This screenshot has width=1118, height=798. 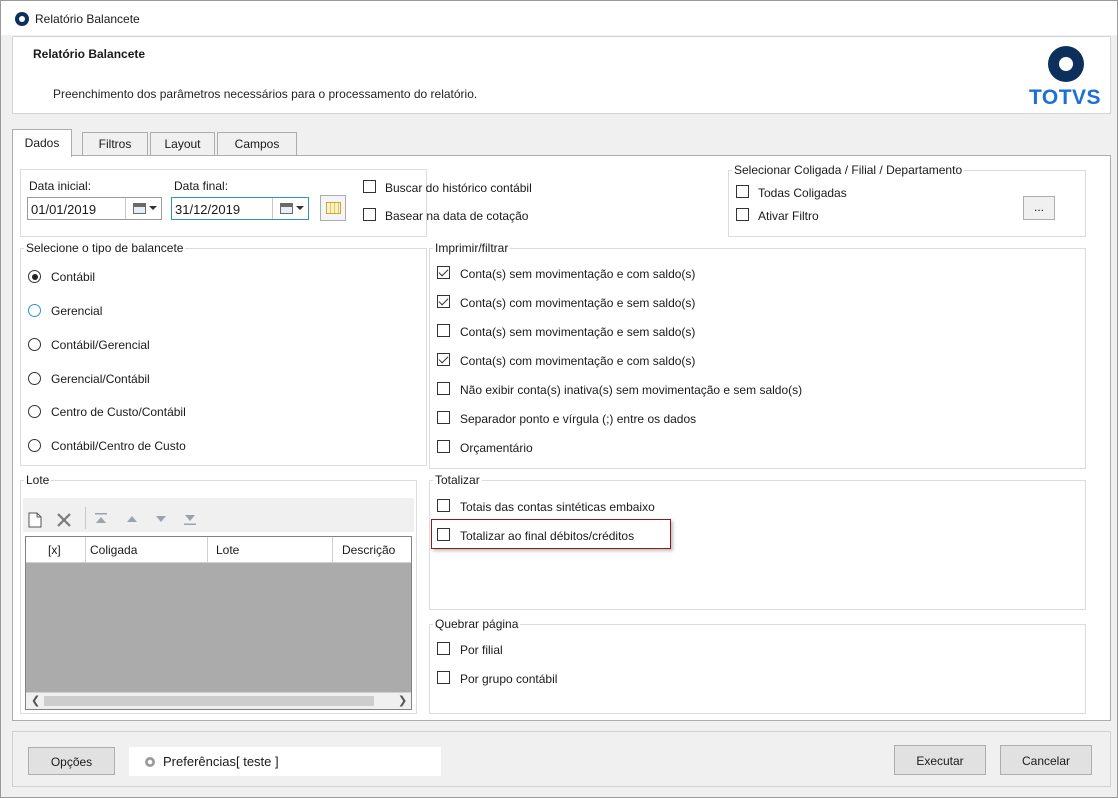 I want to click on column-coligada: Coligada, so click(x=147, y=550).